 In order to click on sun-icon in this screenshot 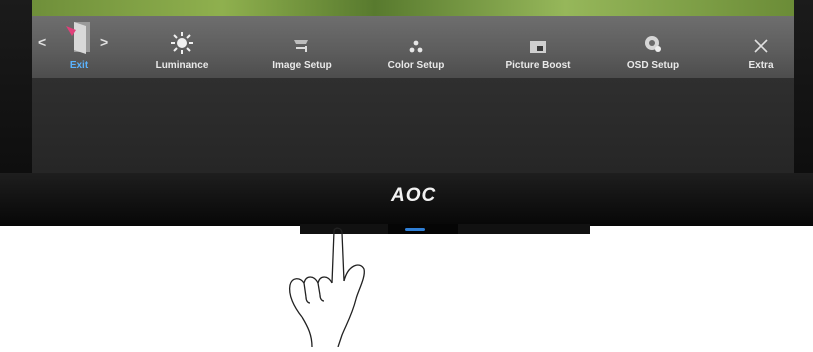, I will do `click(182, 38)`.